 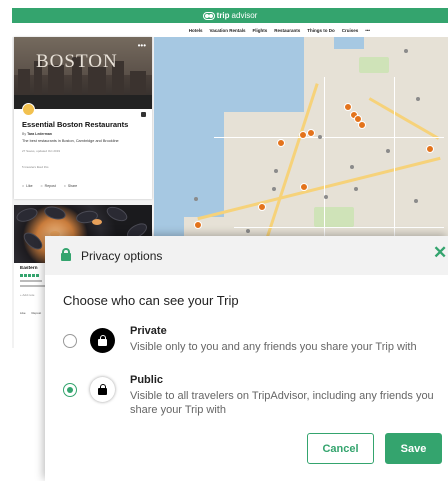 I want to click on nav-things-to-do: Things to Do, so click(x=321, y=30).